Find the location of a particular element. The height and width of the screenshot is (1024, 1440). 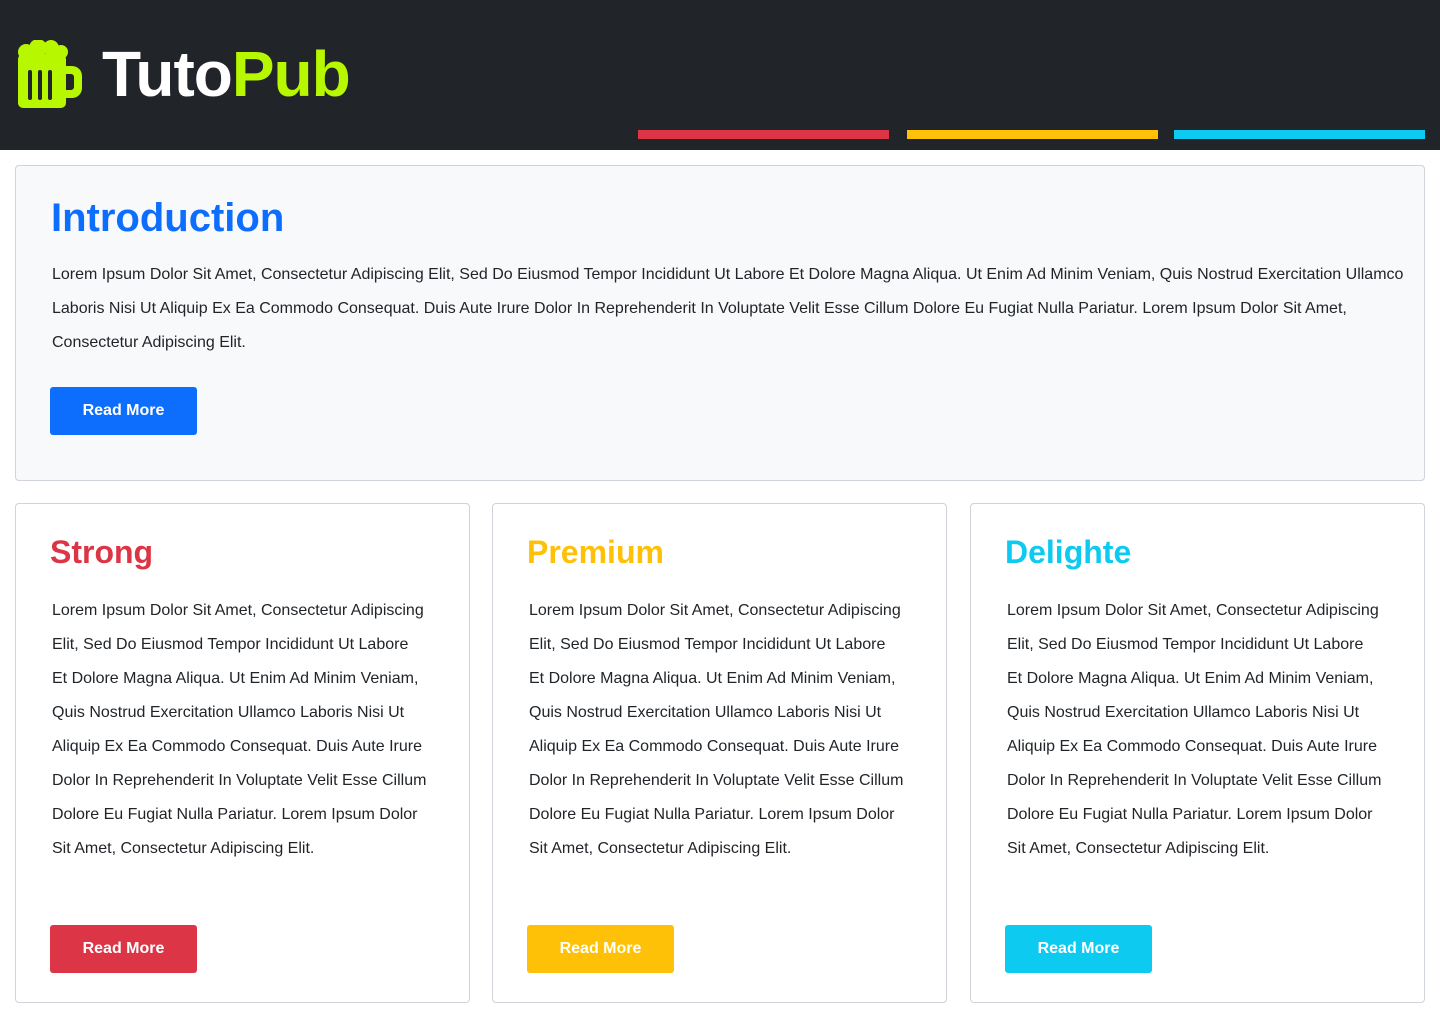

strong-read-more-button: Read More is located at coordinates (123, 949).